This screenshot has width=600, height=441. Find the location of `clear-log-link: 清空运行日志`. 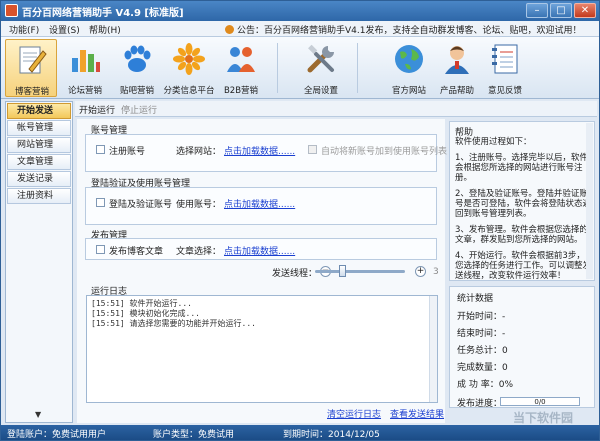

clear-log-link: 清空运行日志 is located at coordinates (354, 413).